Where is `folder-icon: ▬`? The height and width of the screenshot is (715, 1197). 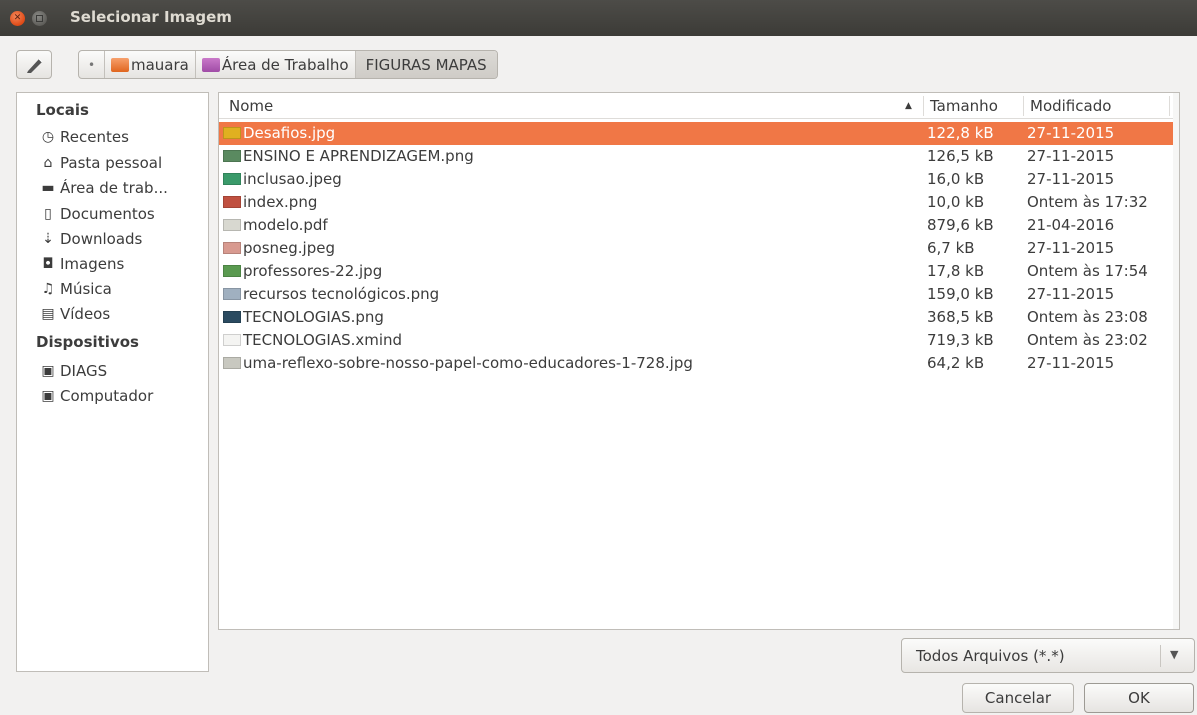 folder-icon: ▬ is located at coordinates (48, 188).